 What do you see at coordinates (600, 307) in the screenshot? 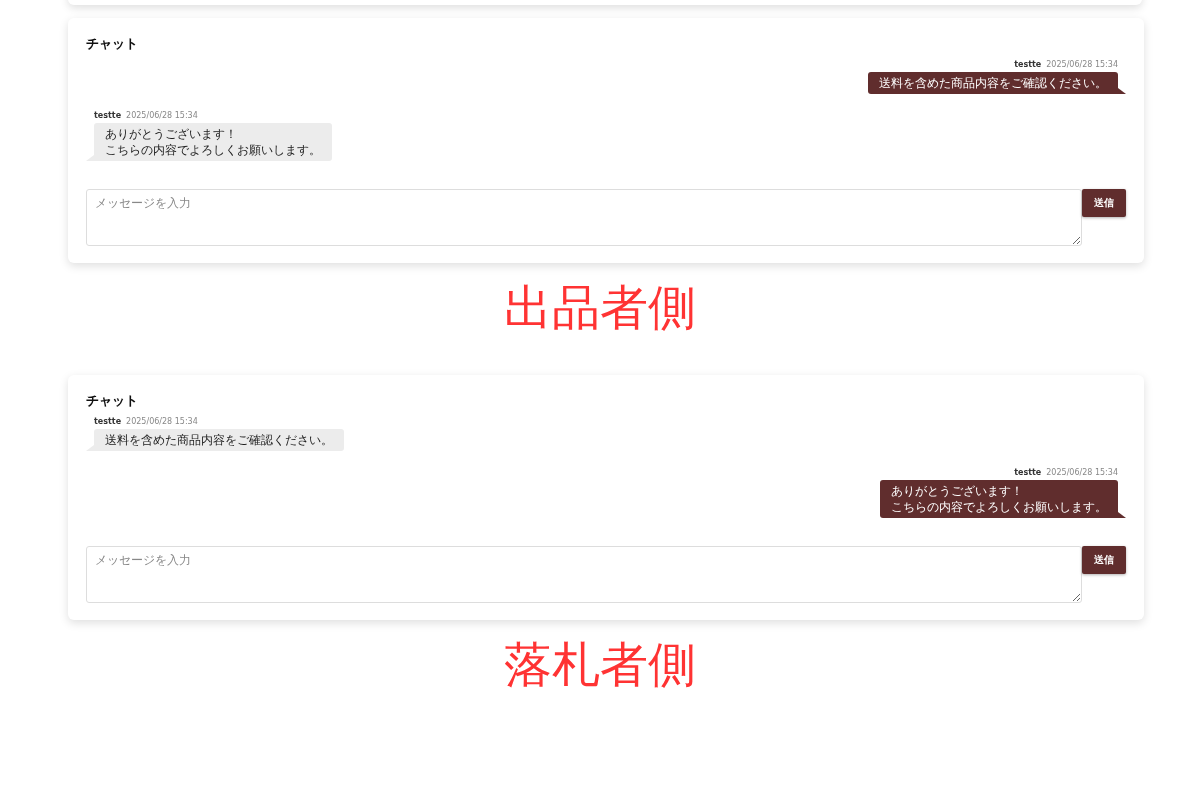
I see `caption: 出品者側` at bounding box center [600, 307].